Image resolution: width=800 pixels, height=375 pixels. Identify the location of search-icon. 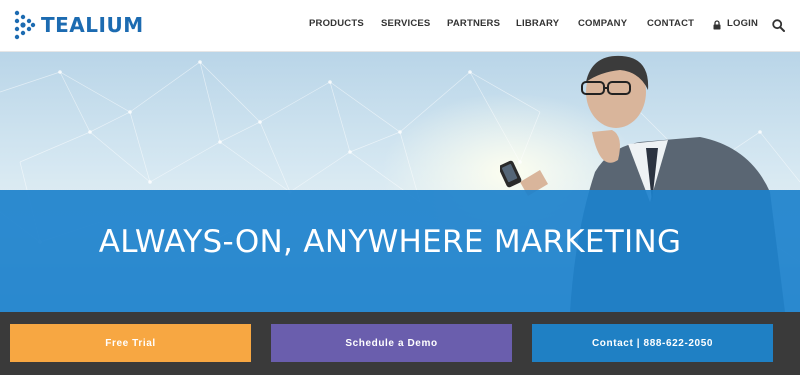
(778, 25).